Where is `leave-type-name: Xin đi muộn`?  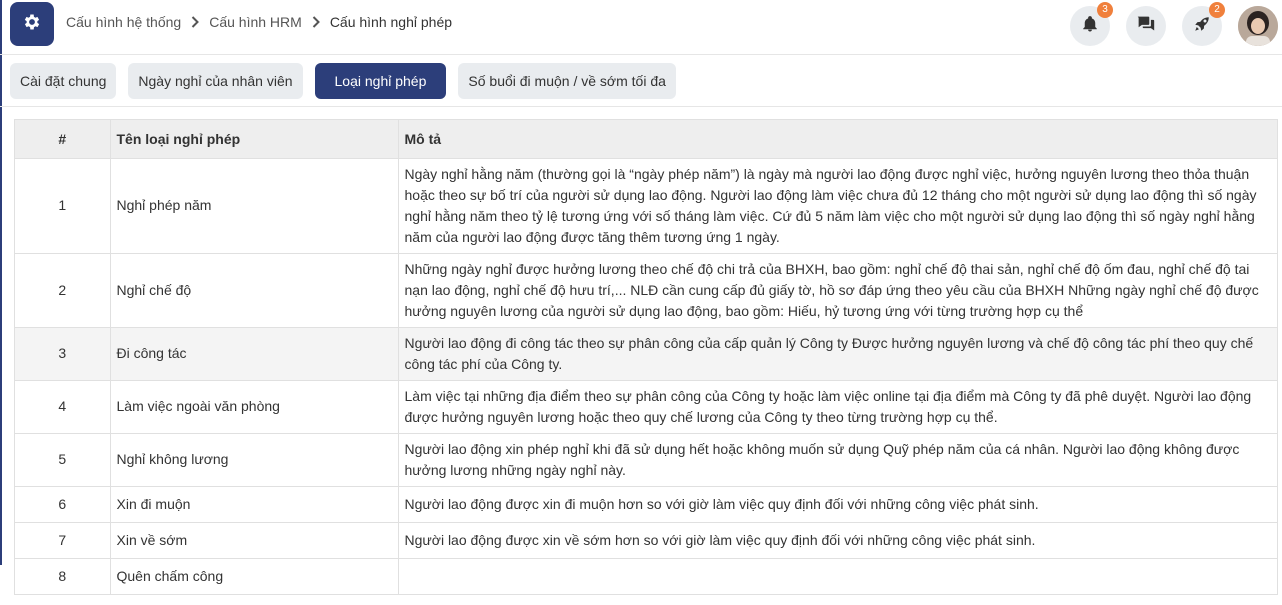 leave-type-name: Xin đi muộn is located at coordinates (254, 503).